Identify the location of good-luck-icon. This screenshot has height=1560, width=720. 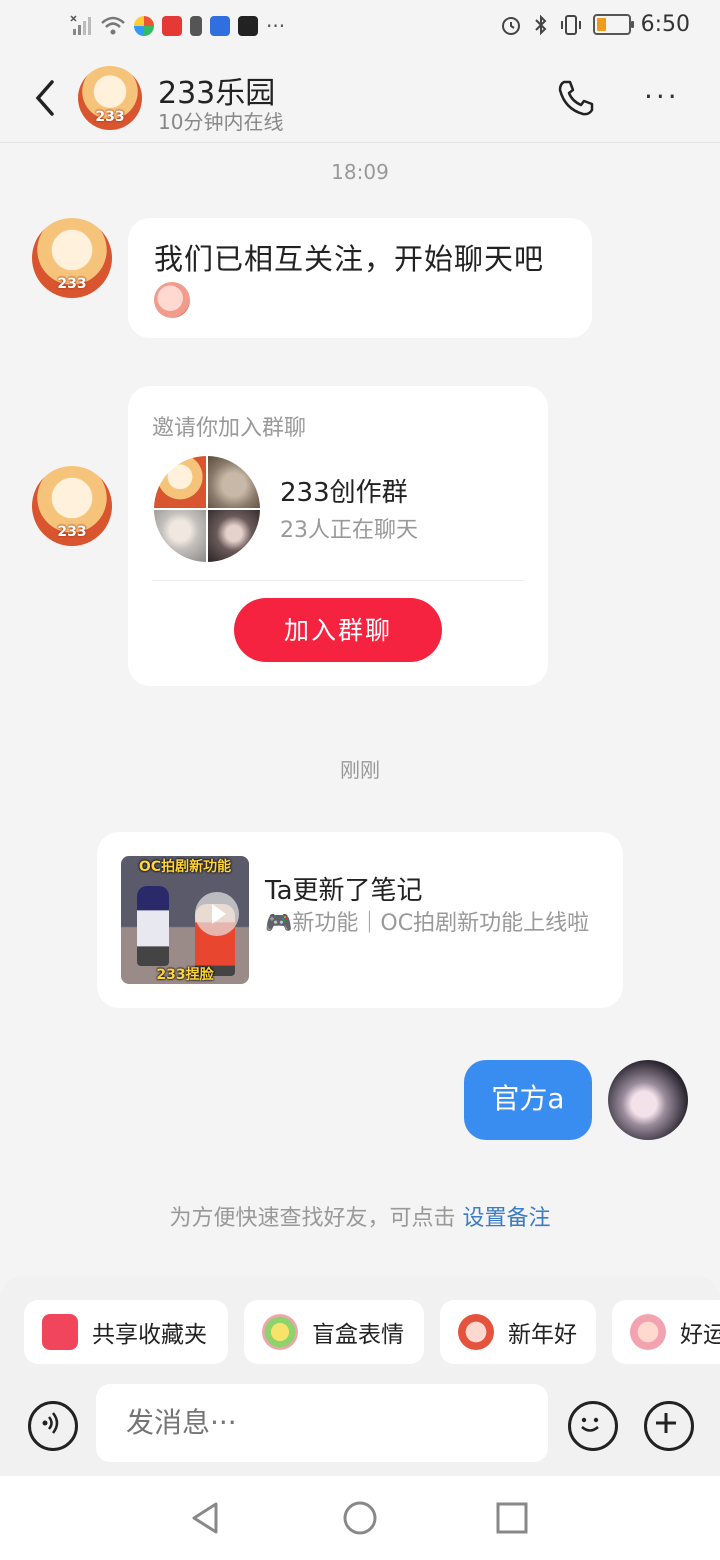
(648, 1332).